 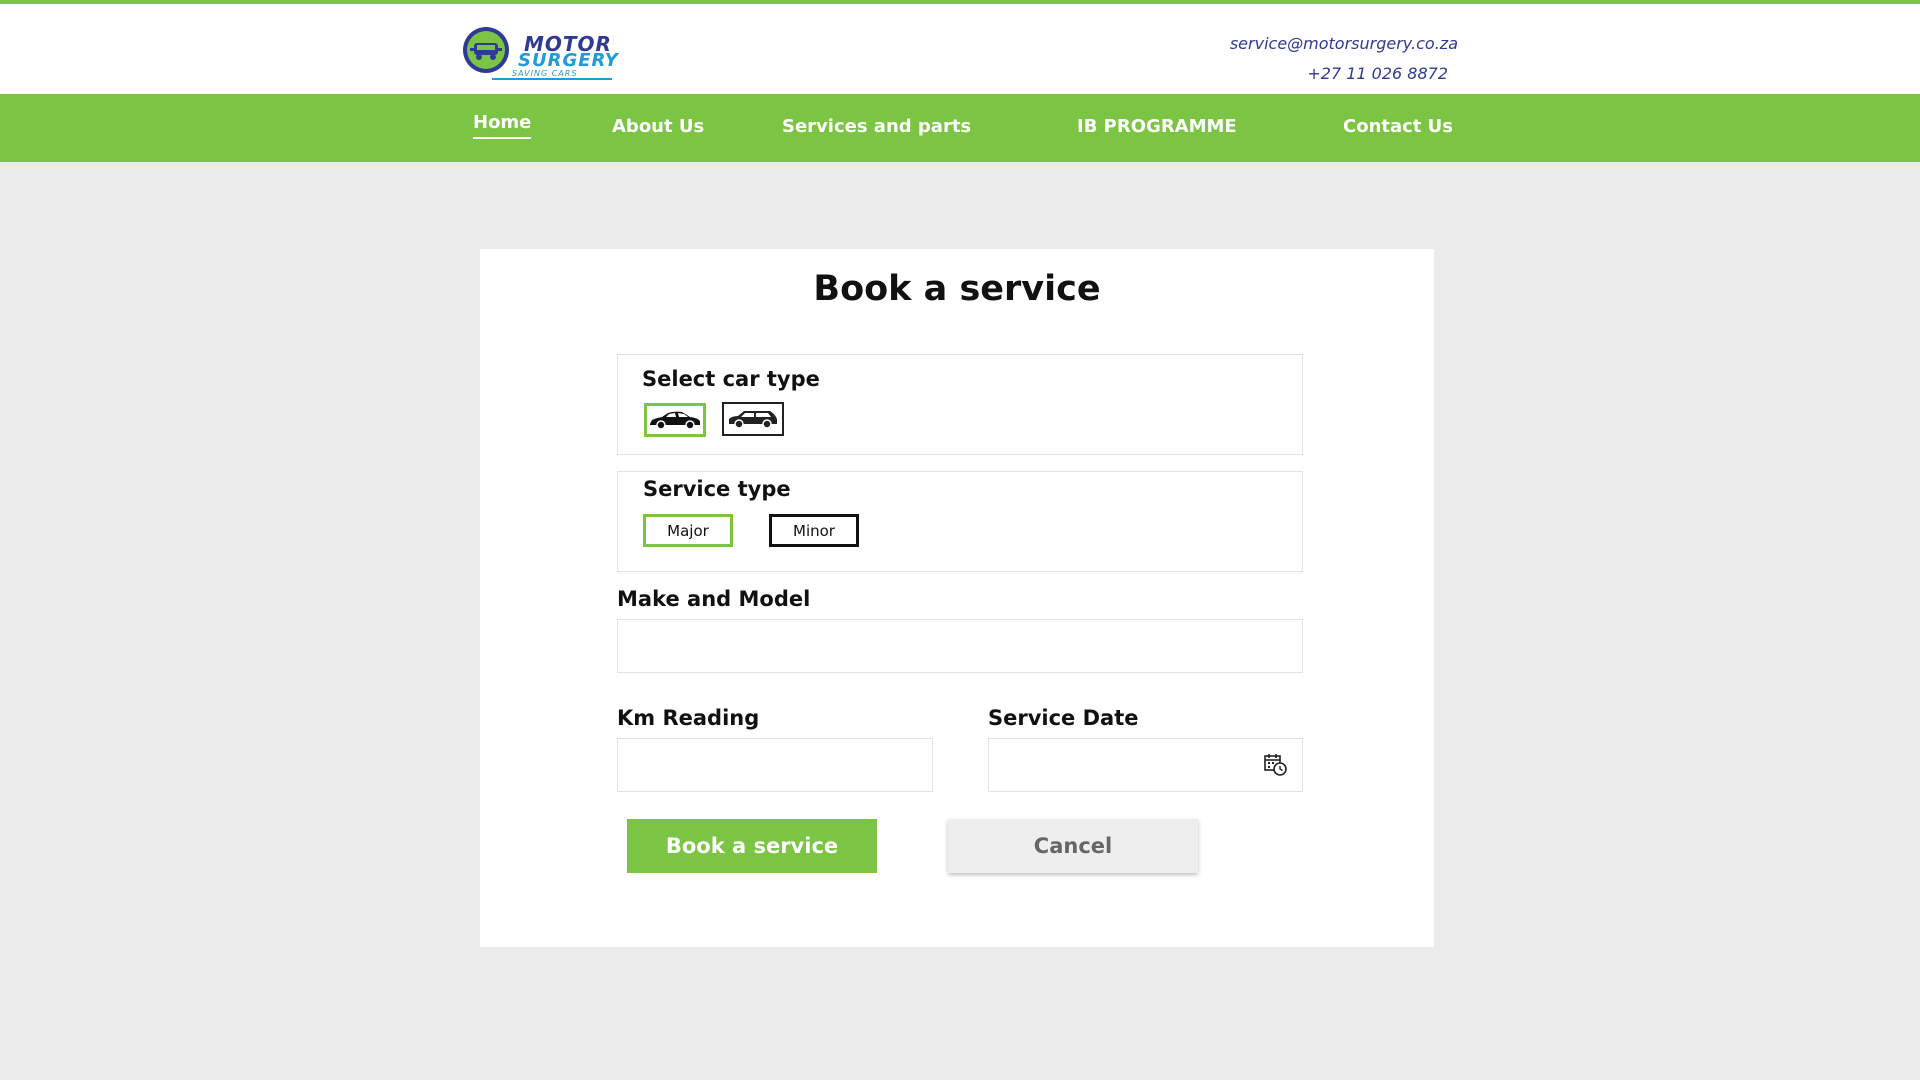 I want to click on calendar-clock-icon, so click(x=1276, y=765).